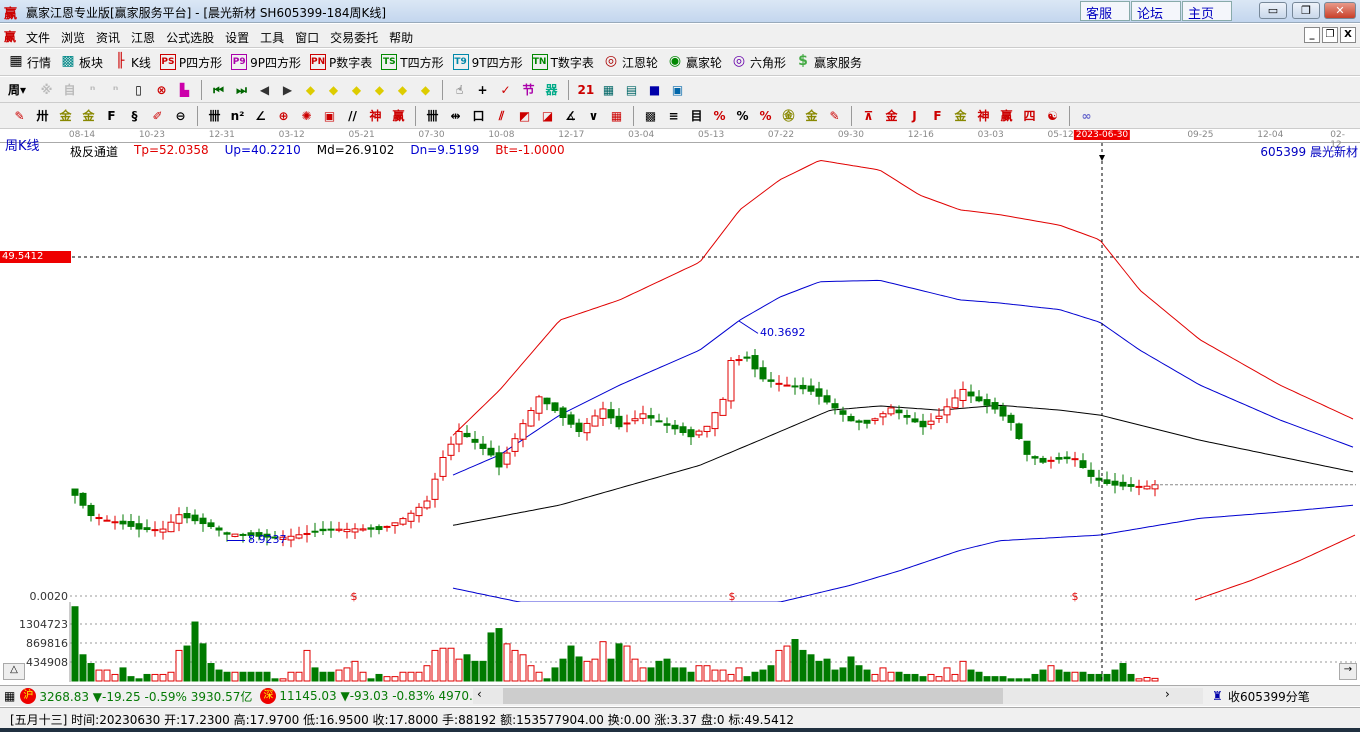  Describe the element at coordinates (525, 116) in the screenshot. I see `fan2-icon: ◩` at that location.